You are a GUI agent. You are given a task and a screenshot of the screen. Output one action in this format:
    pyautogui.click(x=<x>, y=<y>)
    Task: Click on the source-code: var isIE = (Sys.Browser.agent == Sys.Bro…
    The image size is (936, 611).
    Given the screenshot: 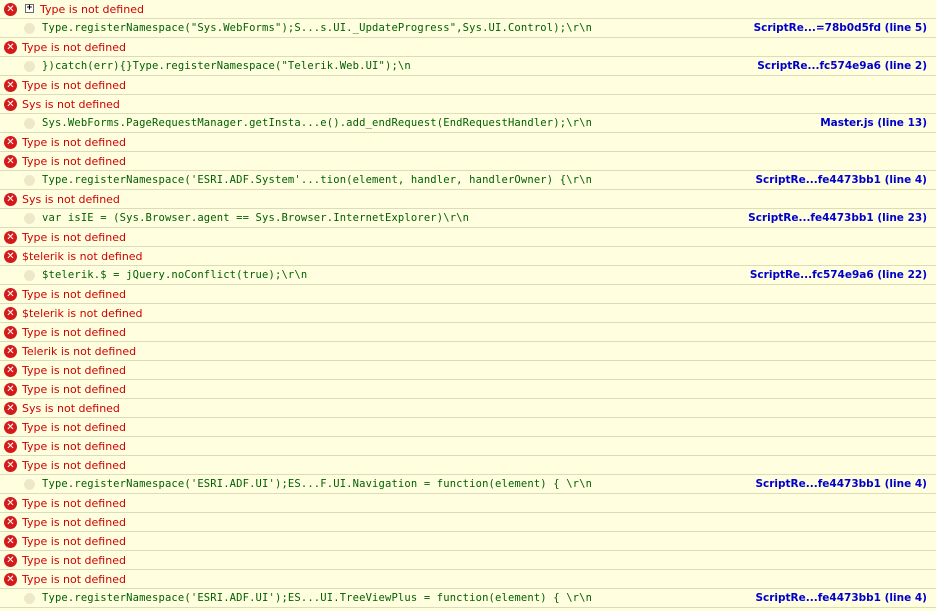 What is the action you would take?
    pyautogui.click(x=256, y=218)
    